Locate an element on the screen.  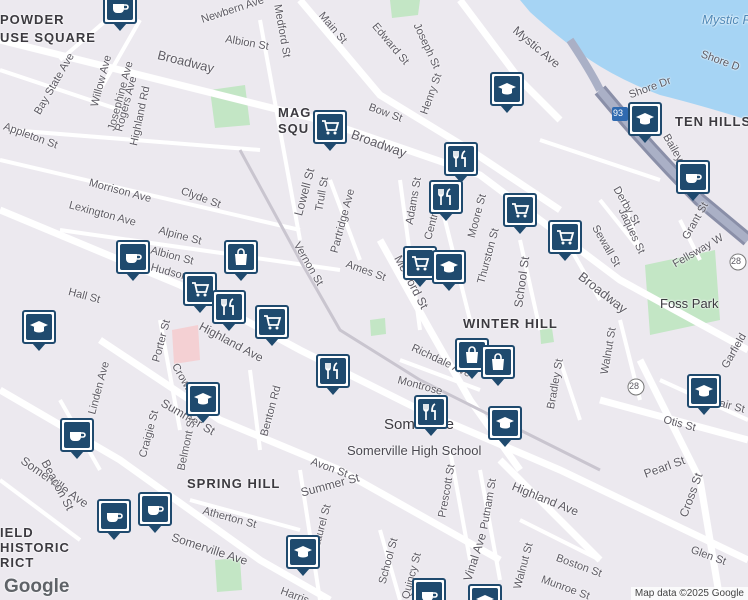
map-attribution: Map data ©2025 Google is located at coordinates (689, 593).